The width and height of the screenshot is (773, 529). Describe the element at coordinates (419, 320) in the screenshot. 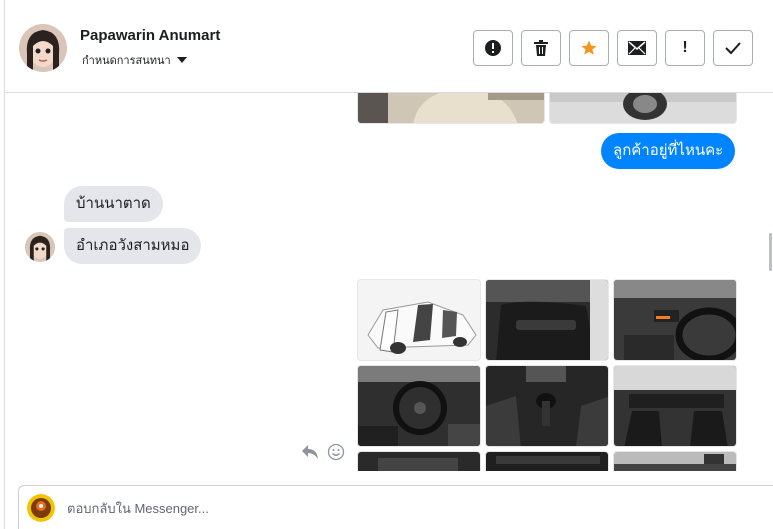

I see `white-car-open-doors-photo` at that location.